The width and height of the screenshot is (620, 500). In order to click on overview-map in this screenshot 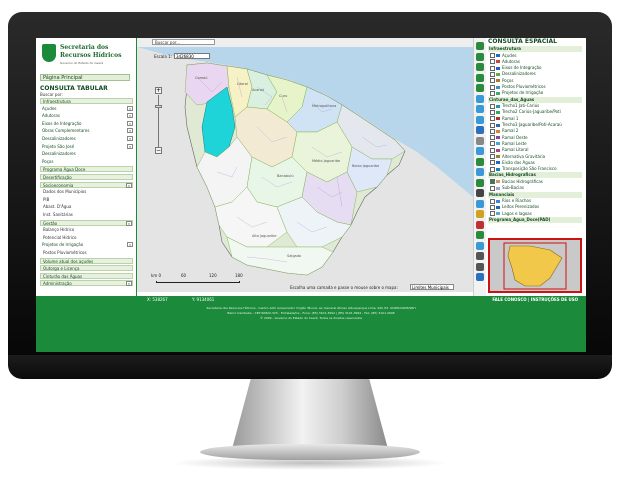, I will do `click(535, 265)`.